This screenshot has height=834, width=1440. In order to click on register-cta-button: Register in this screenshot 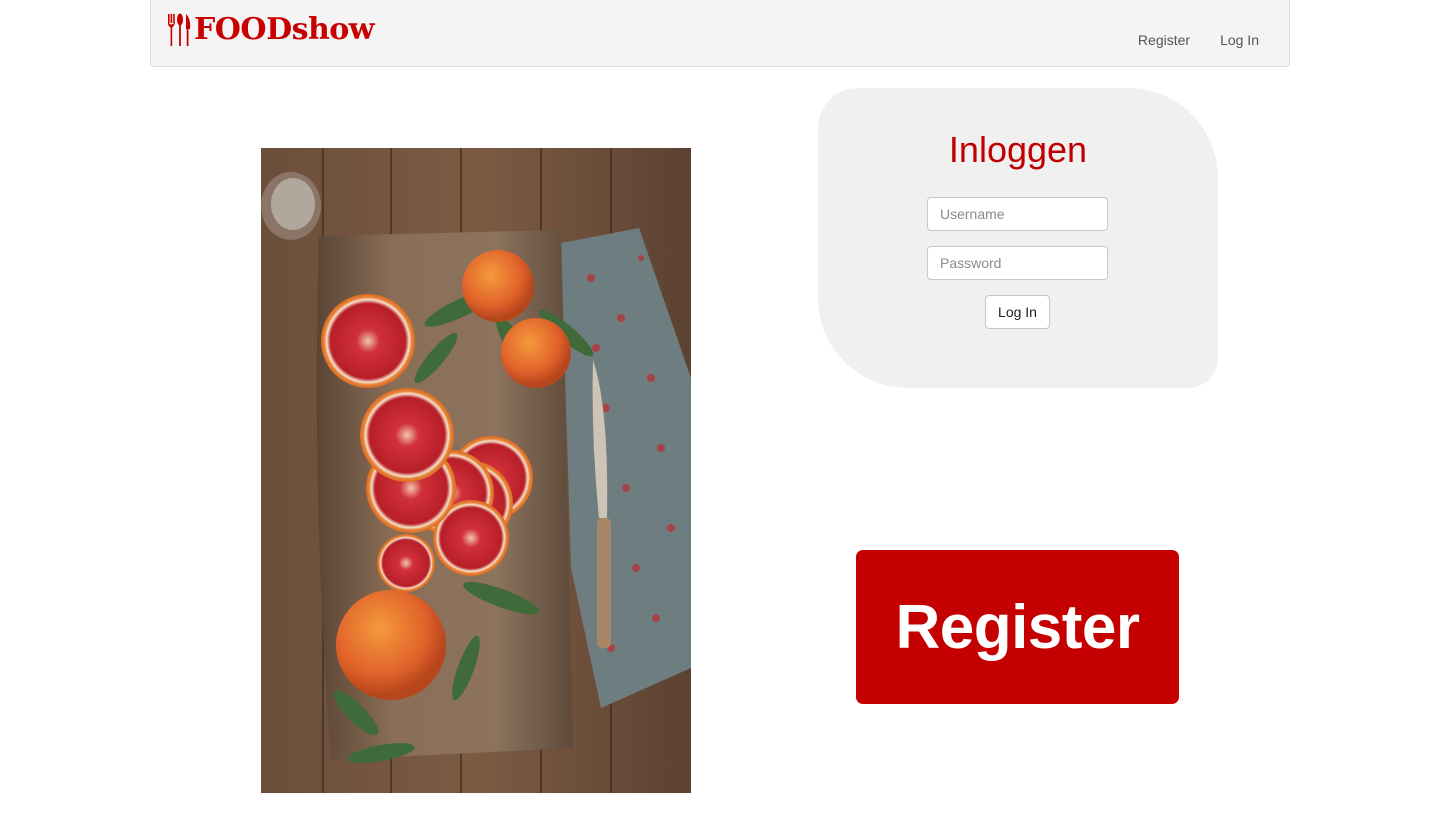, I will do `click(1017, 627)`.